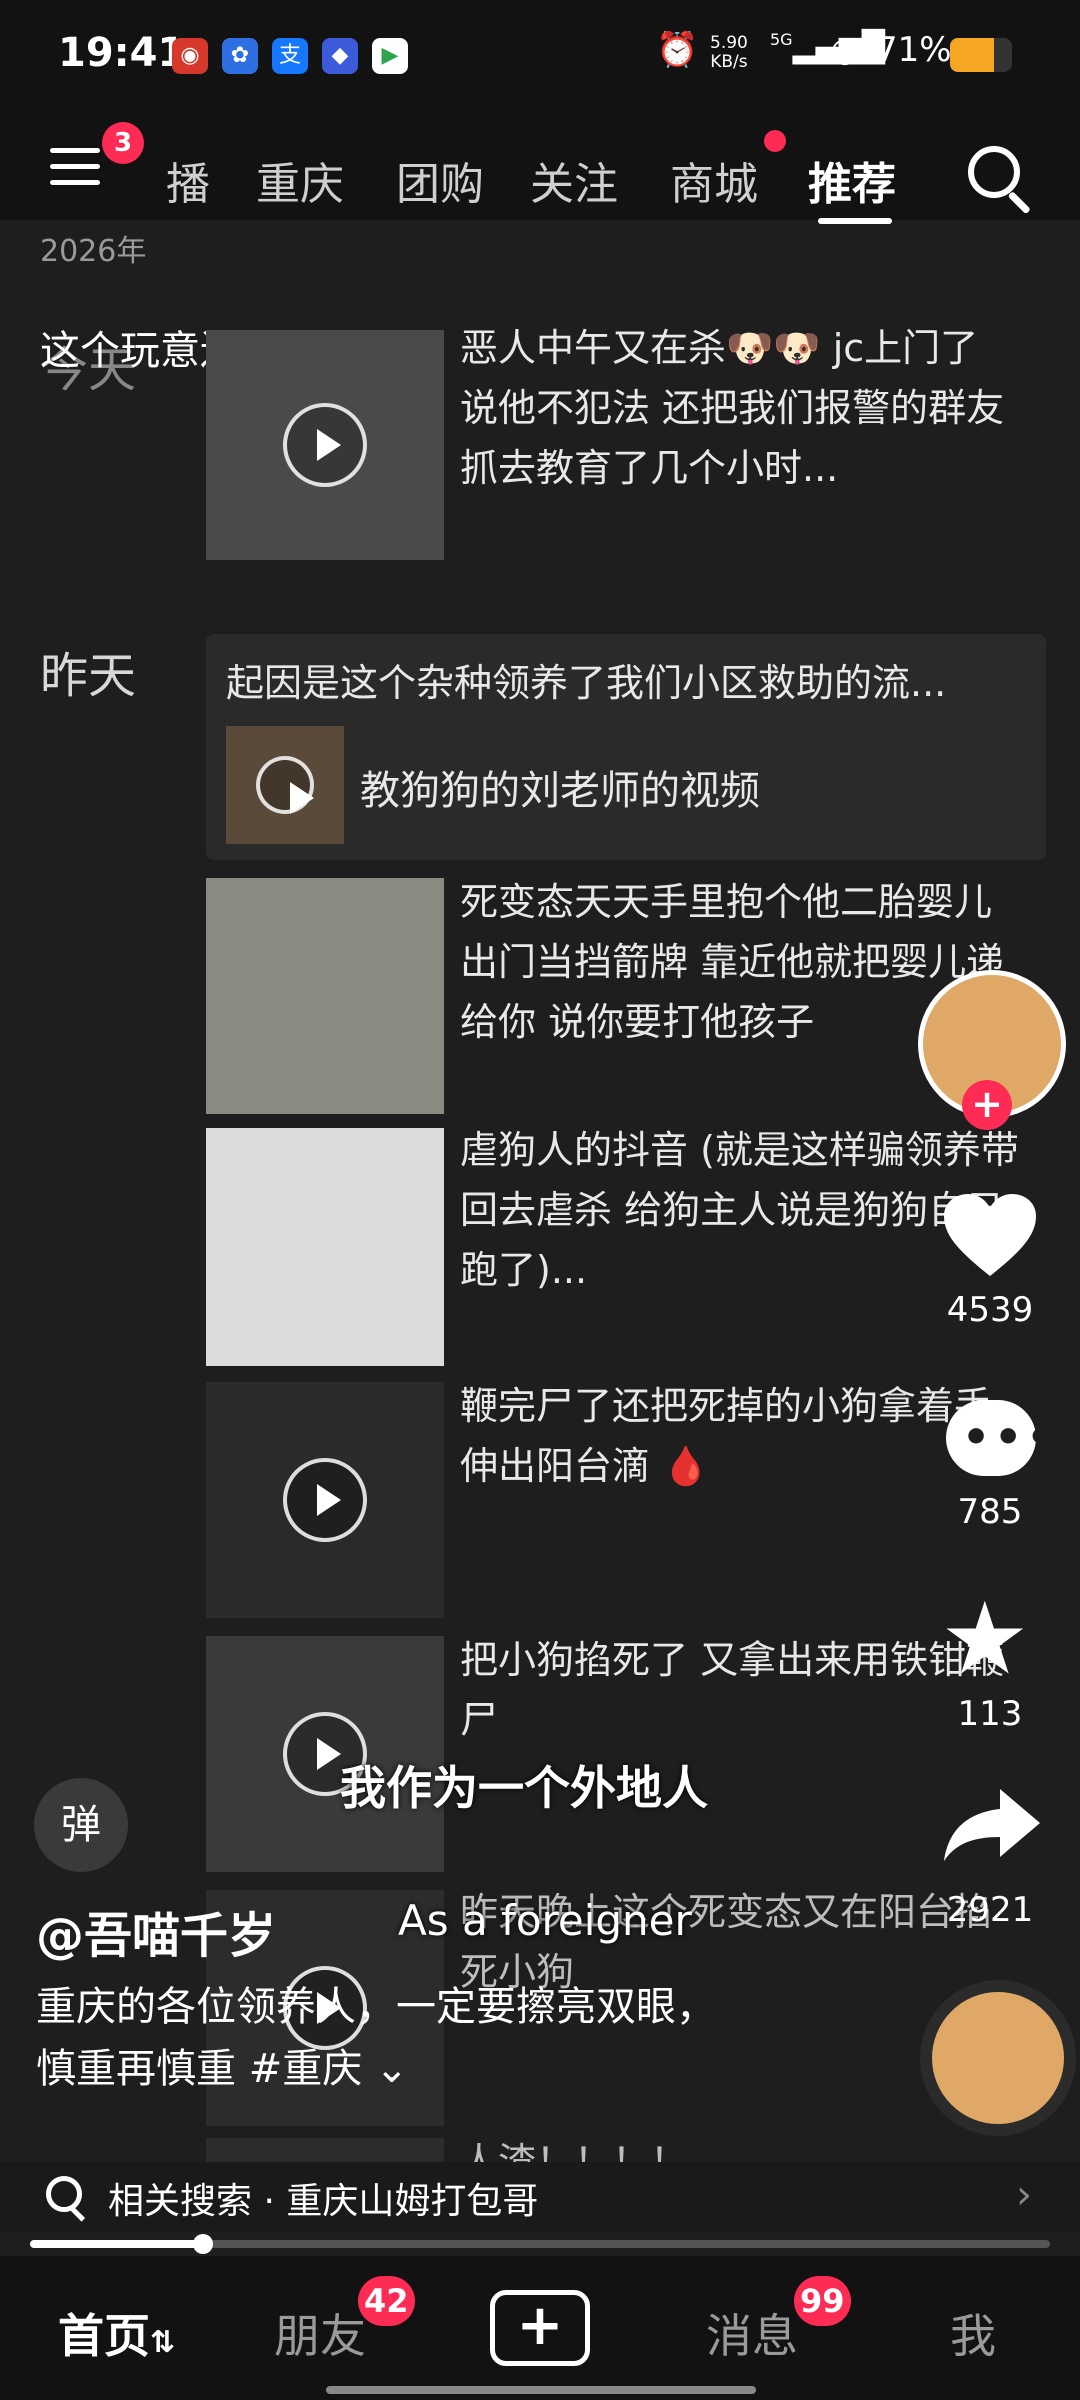 The image size is (1080, 2400). What do you see at coordinates (524, 1788) in the screenshot?
I see `video-caption-chinese: 我作为一个外地人` at bounding box center [524, 1788].